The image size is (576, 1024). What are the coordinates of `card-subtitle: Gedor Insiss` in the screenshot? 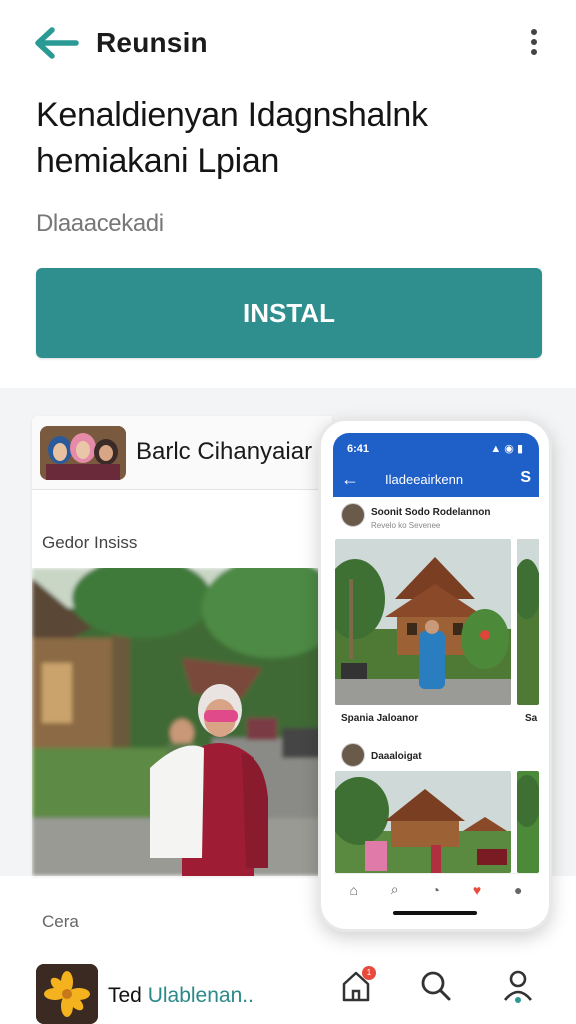 It's located at (90, 542).